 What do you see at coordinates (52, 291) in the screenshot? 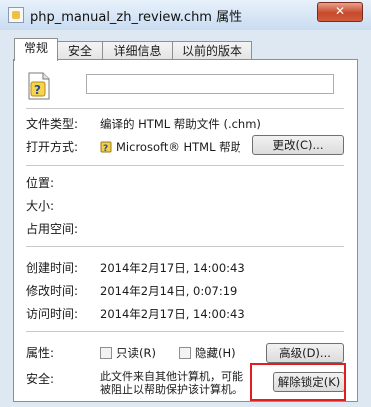
I see `modified-label: 修改时间:` at bounding box center [52, 291].